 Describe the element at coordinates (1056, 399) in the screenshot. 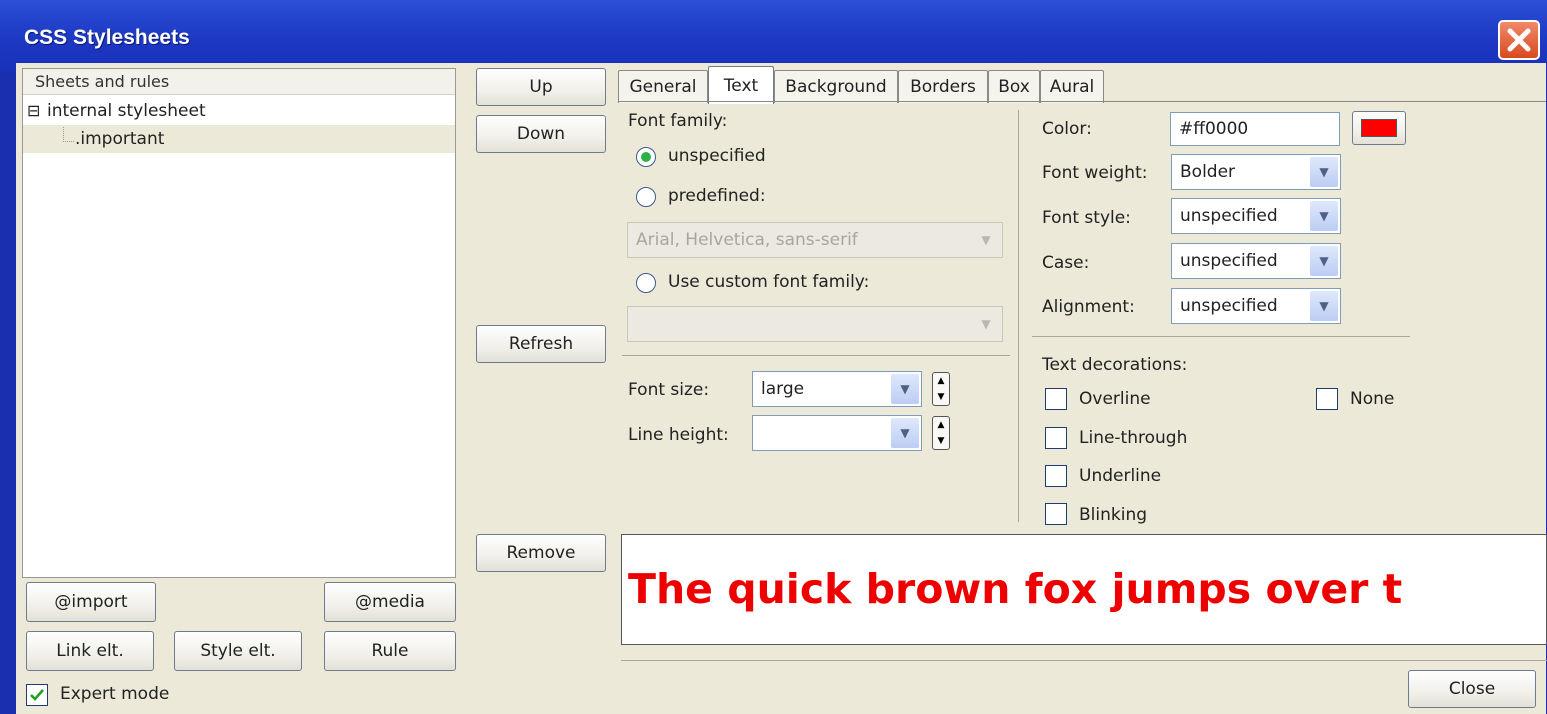

I see `overline-checkbox` at that location.